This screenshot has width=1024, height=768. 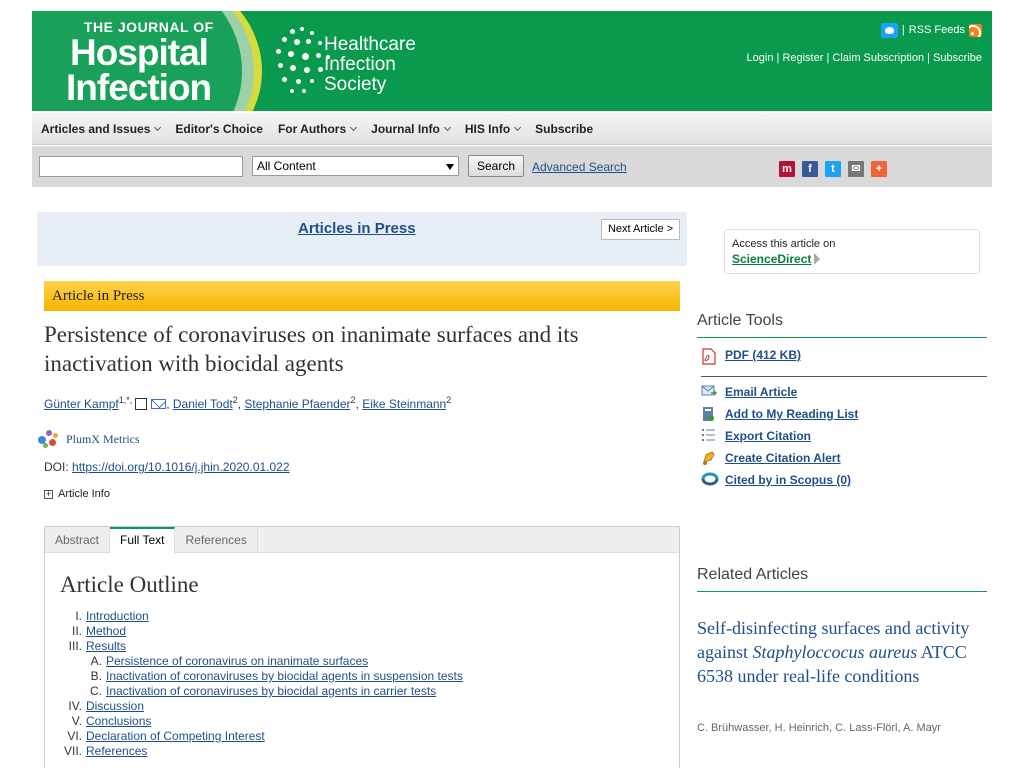 I want to click on search-bar: All Content Search Advanced Search m f t ✉ +, so click(x=512, y=166).